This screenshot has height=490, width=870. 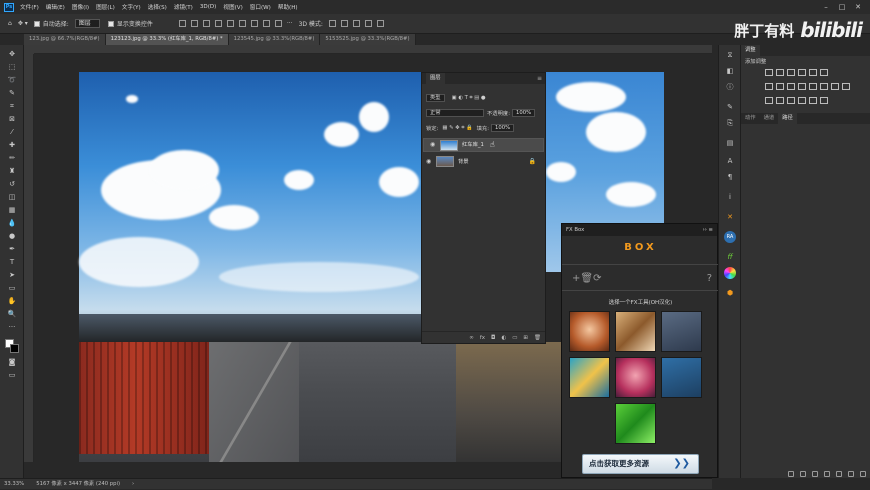 I want to click on new-path-icon, so click(x=851, y=474).